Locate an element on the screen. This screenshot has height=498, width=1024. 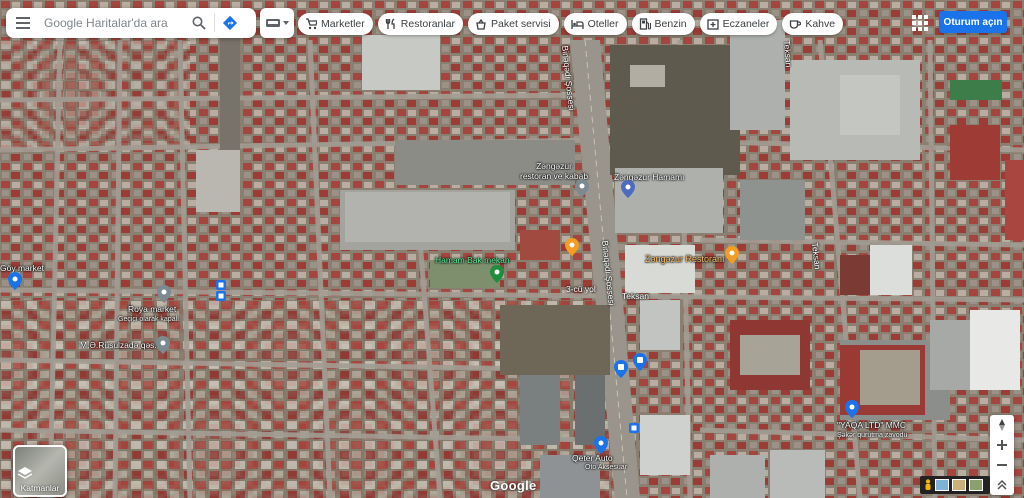
place-label-zangezur-restoran: Zəngəzur restoran ve kabab is located at coordinates (554, 171).